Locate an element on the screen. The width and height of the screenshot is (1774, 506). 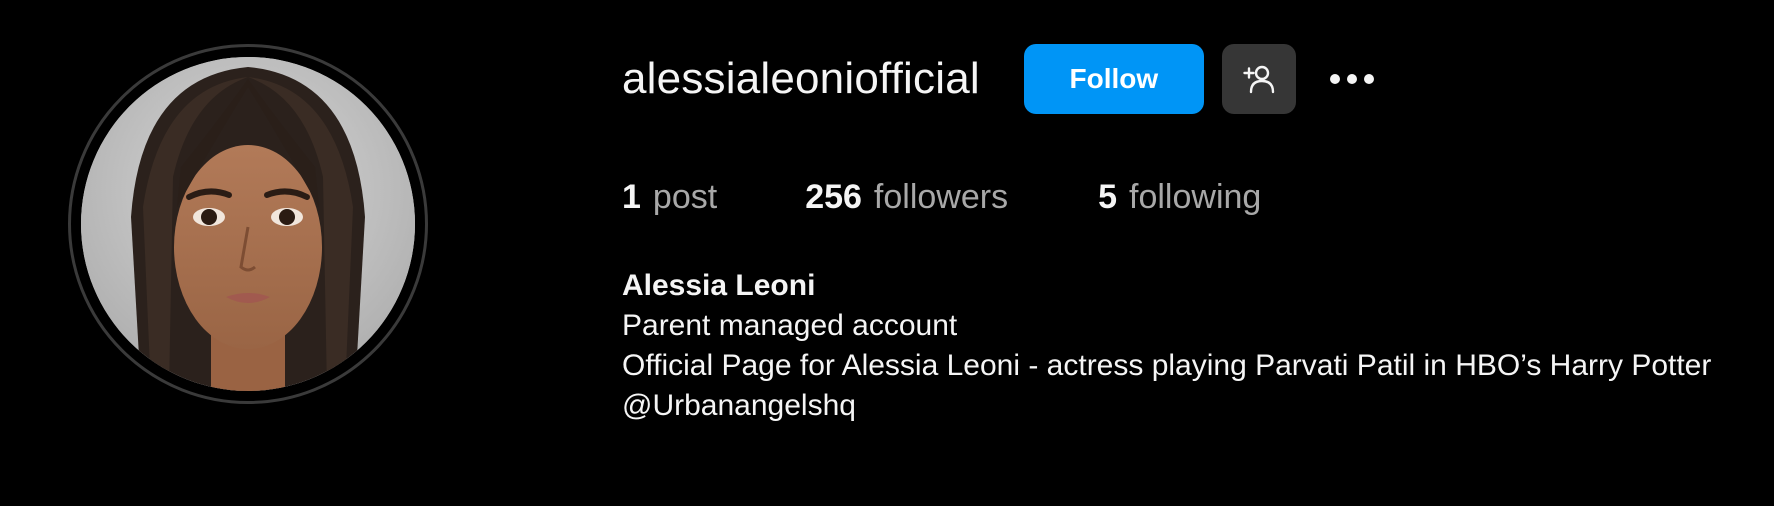
following-label: following is located at coordinates (1195, 197).